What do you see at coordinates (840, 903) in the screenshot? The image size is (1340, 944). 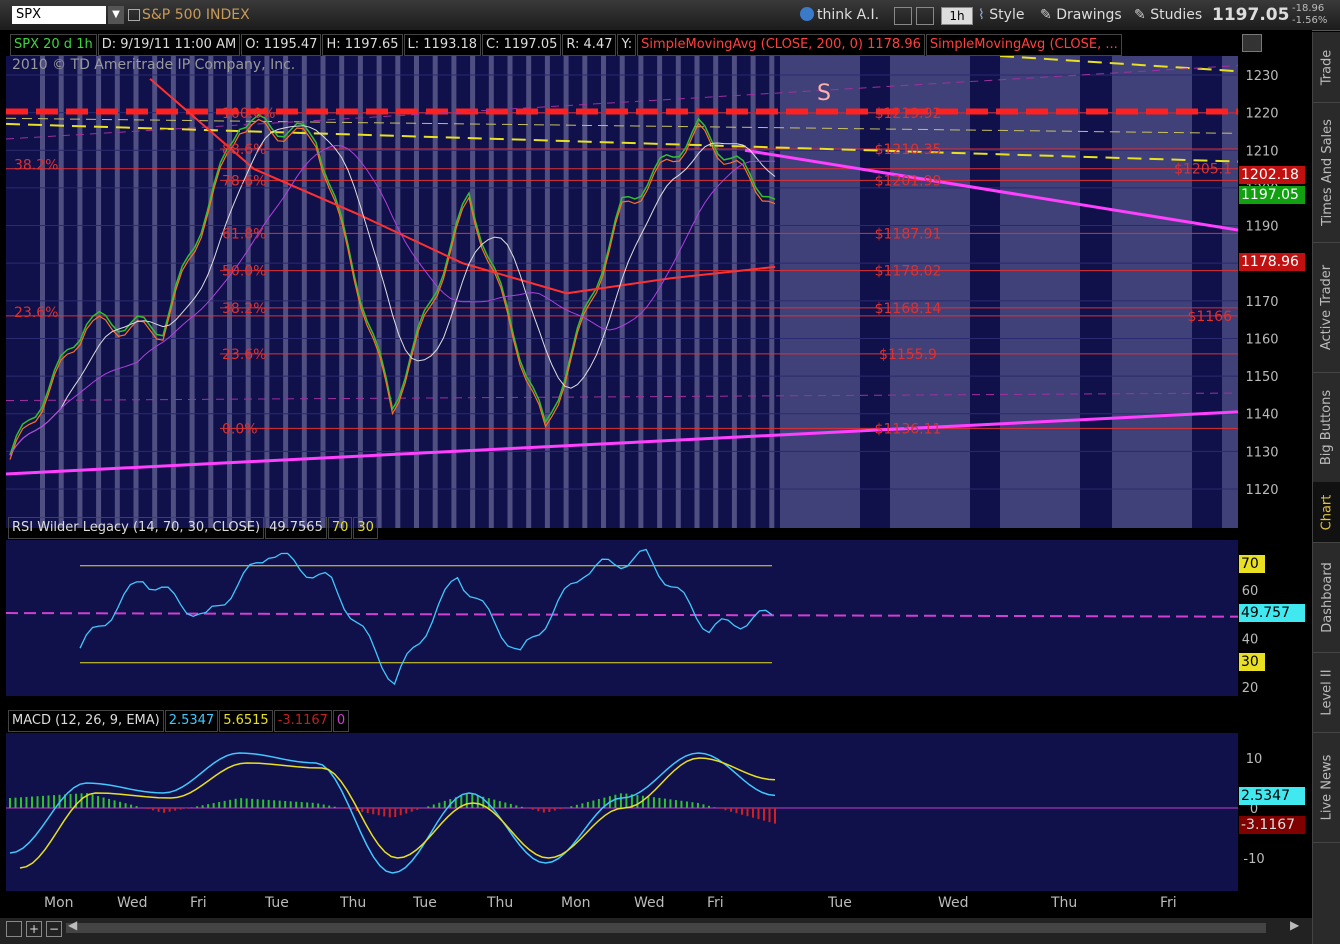 I see `x-label: Tue` at bounding box center [840, 903].